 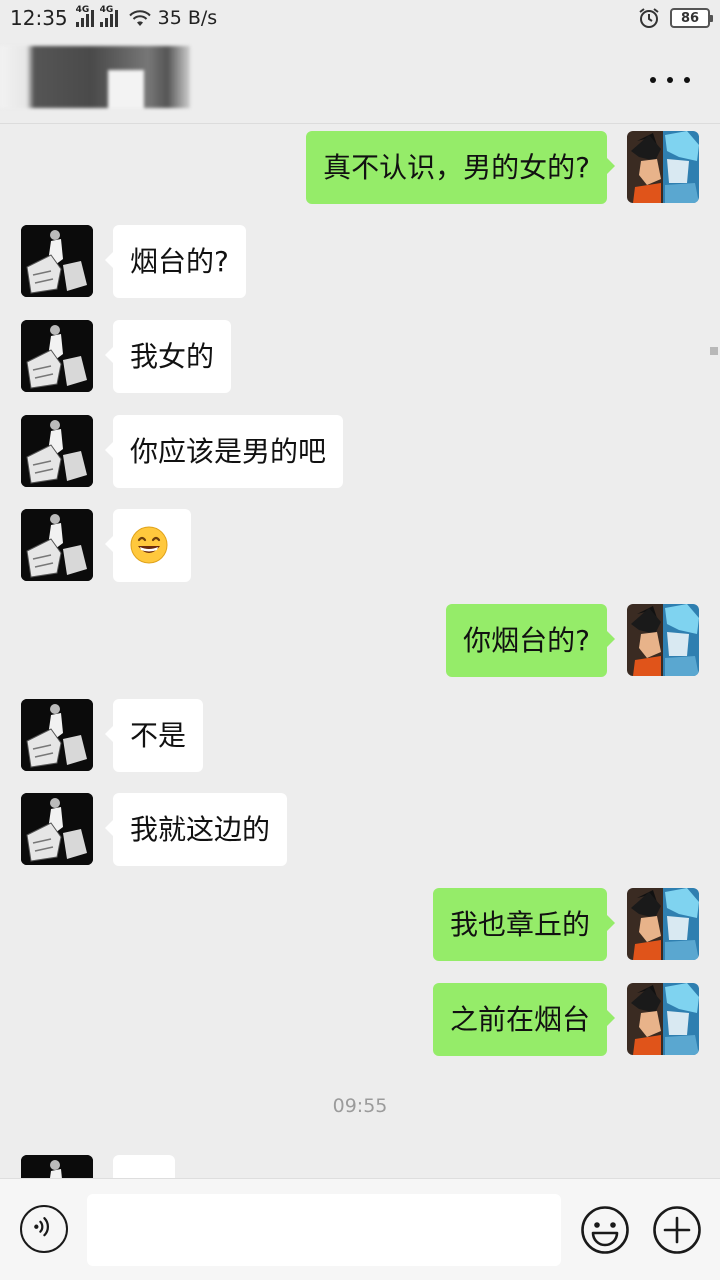 I want to click on message-input, so click(x=324, y=1230).